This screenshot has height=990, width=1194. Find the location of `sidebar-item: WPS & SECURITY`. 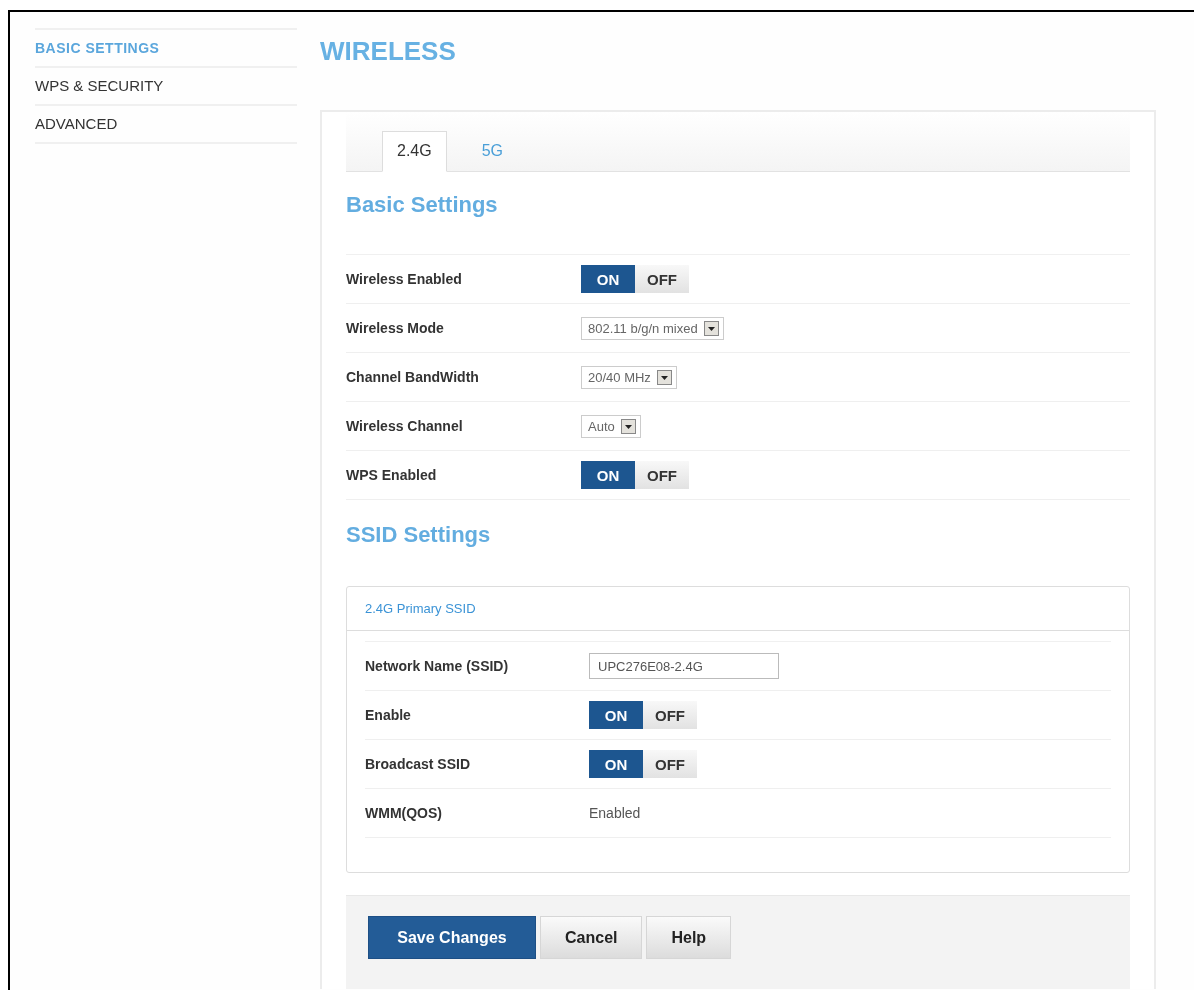

sidebar-item: WPS & SECURITY is located at coordinates (166, 87).